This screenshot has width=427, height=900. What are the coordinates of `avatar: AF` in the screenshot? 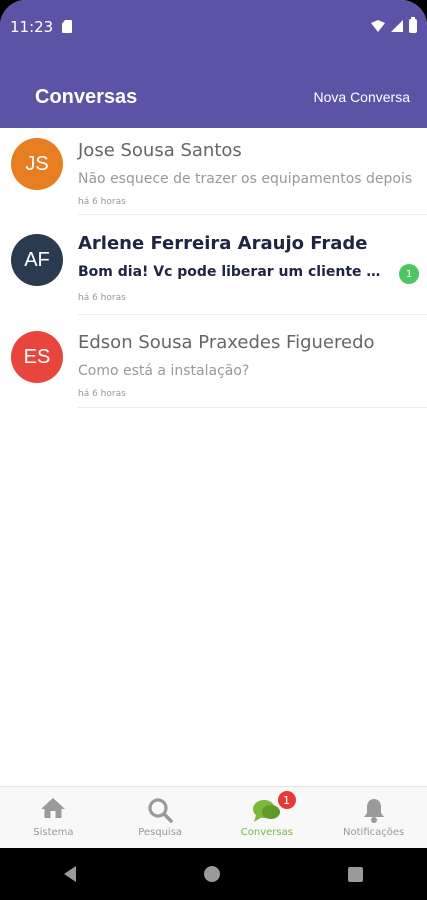 It's located at (37, 260).